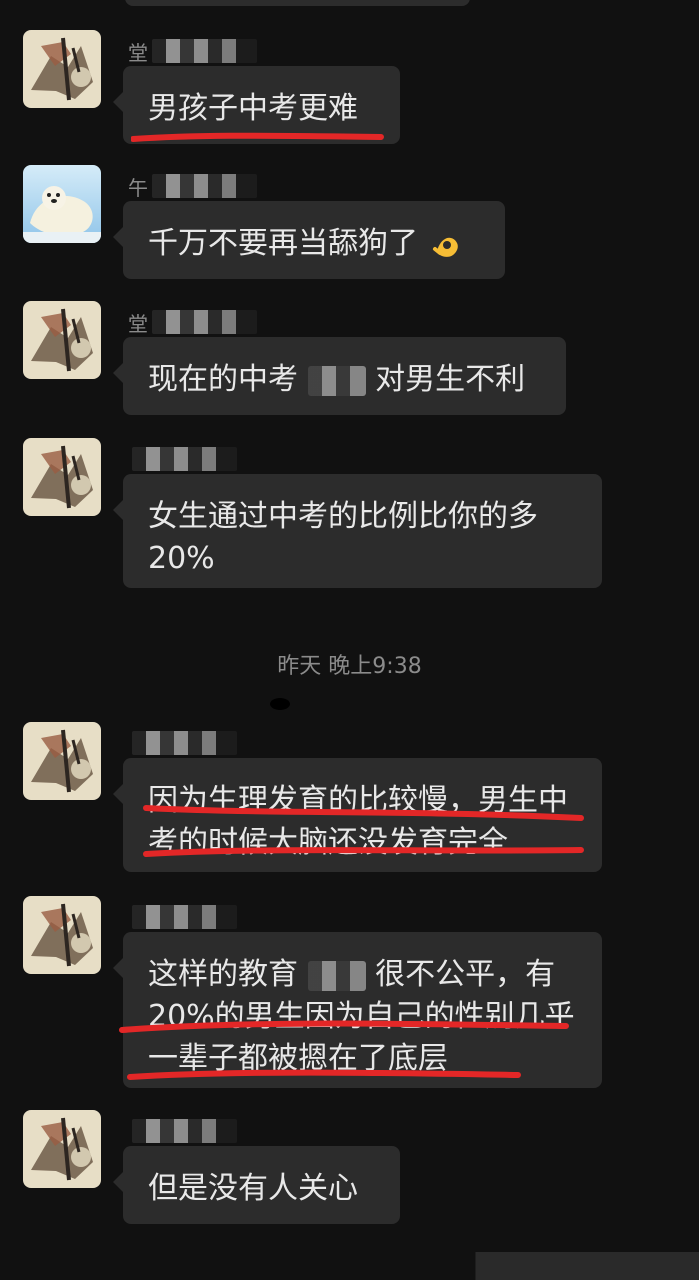 The height and width of the screenshot is (1280, 699). I want to click on bottom-watermark-strip, so click(349, 1266).